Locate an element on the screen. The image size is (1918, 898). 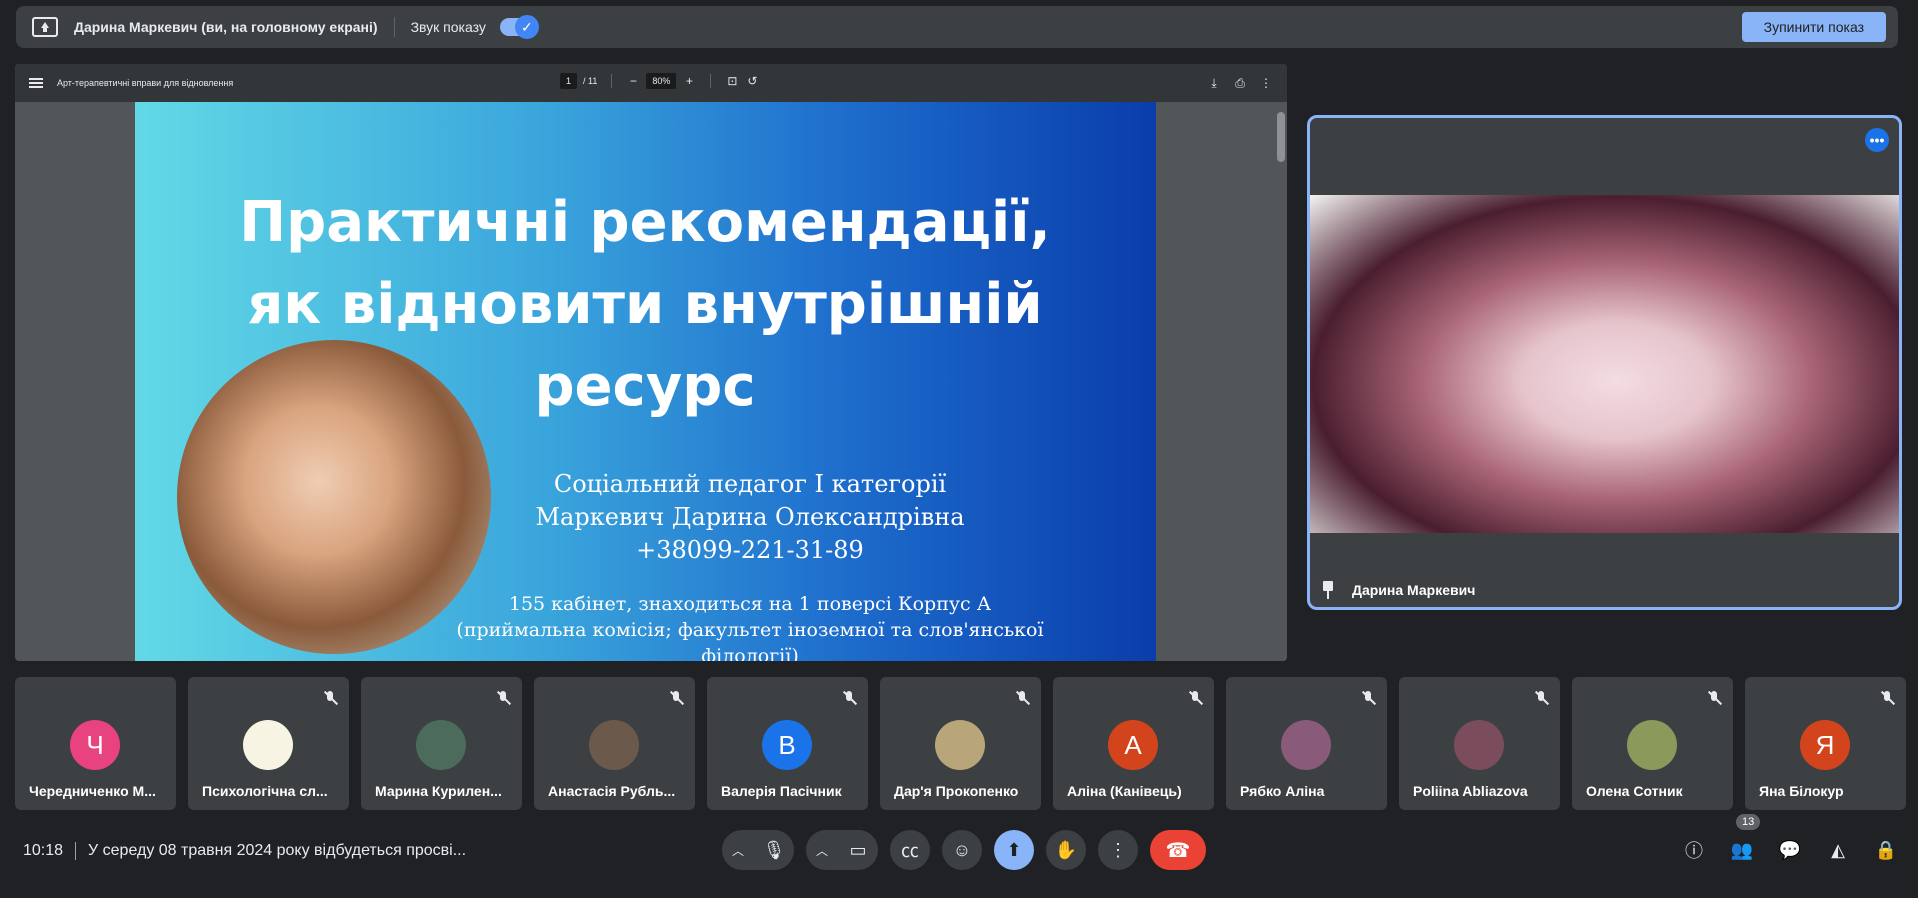
participant-tile: Дар'я Прокопенко is located at coordinates (960, 743).